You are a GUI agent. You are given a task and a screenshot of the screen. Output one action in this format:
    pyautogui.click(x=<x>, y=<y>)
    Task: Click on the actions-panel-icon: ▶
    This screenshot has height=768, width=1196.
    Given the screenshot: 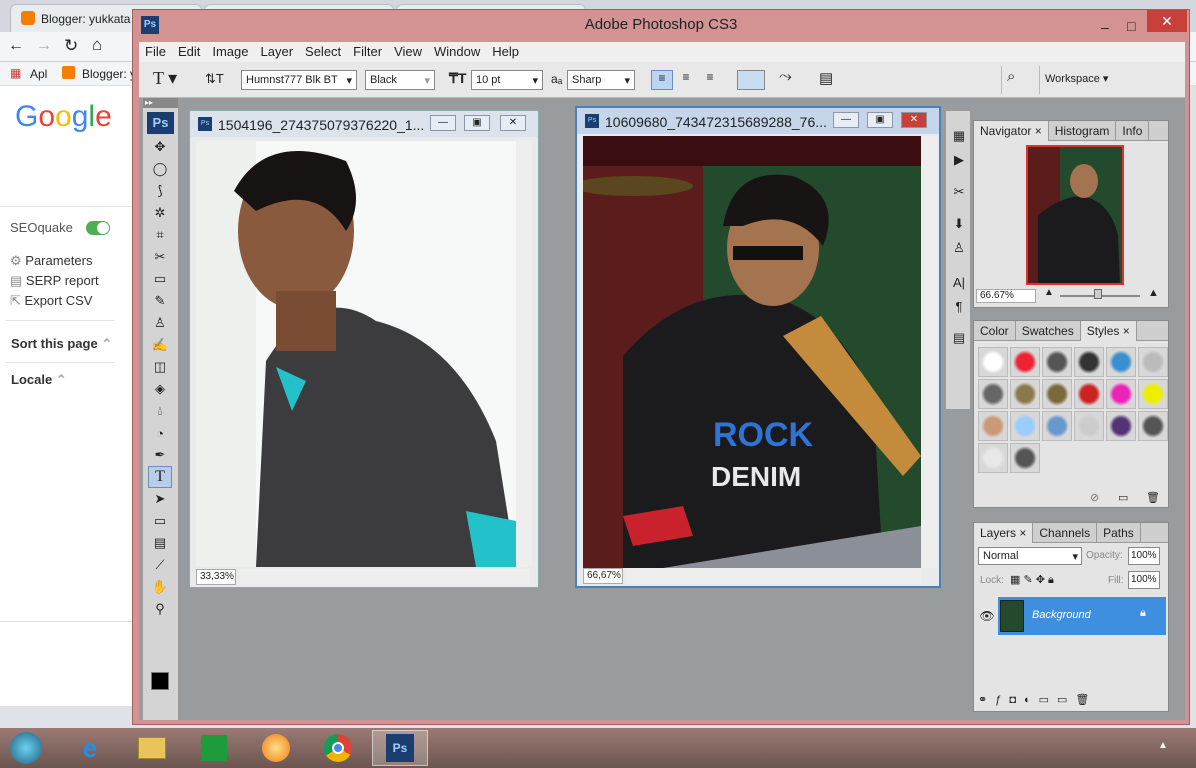 What is the action you would take?
    pyautogui.click(x=959, y=160)
    